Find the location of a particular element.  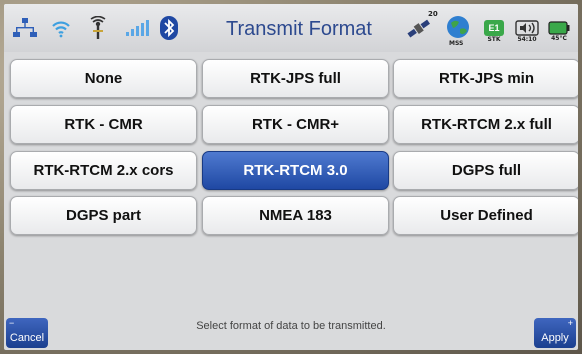

hint-text: Select format of data to be transmitted. is located at coordinates (291, 326).